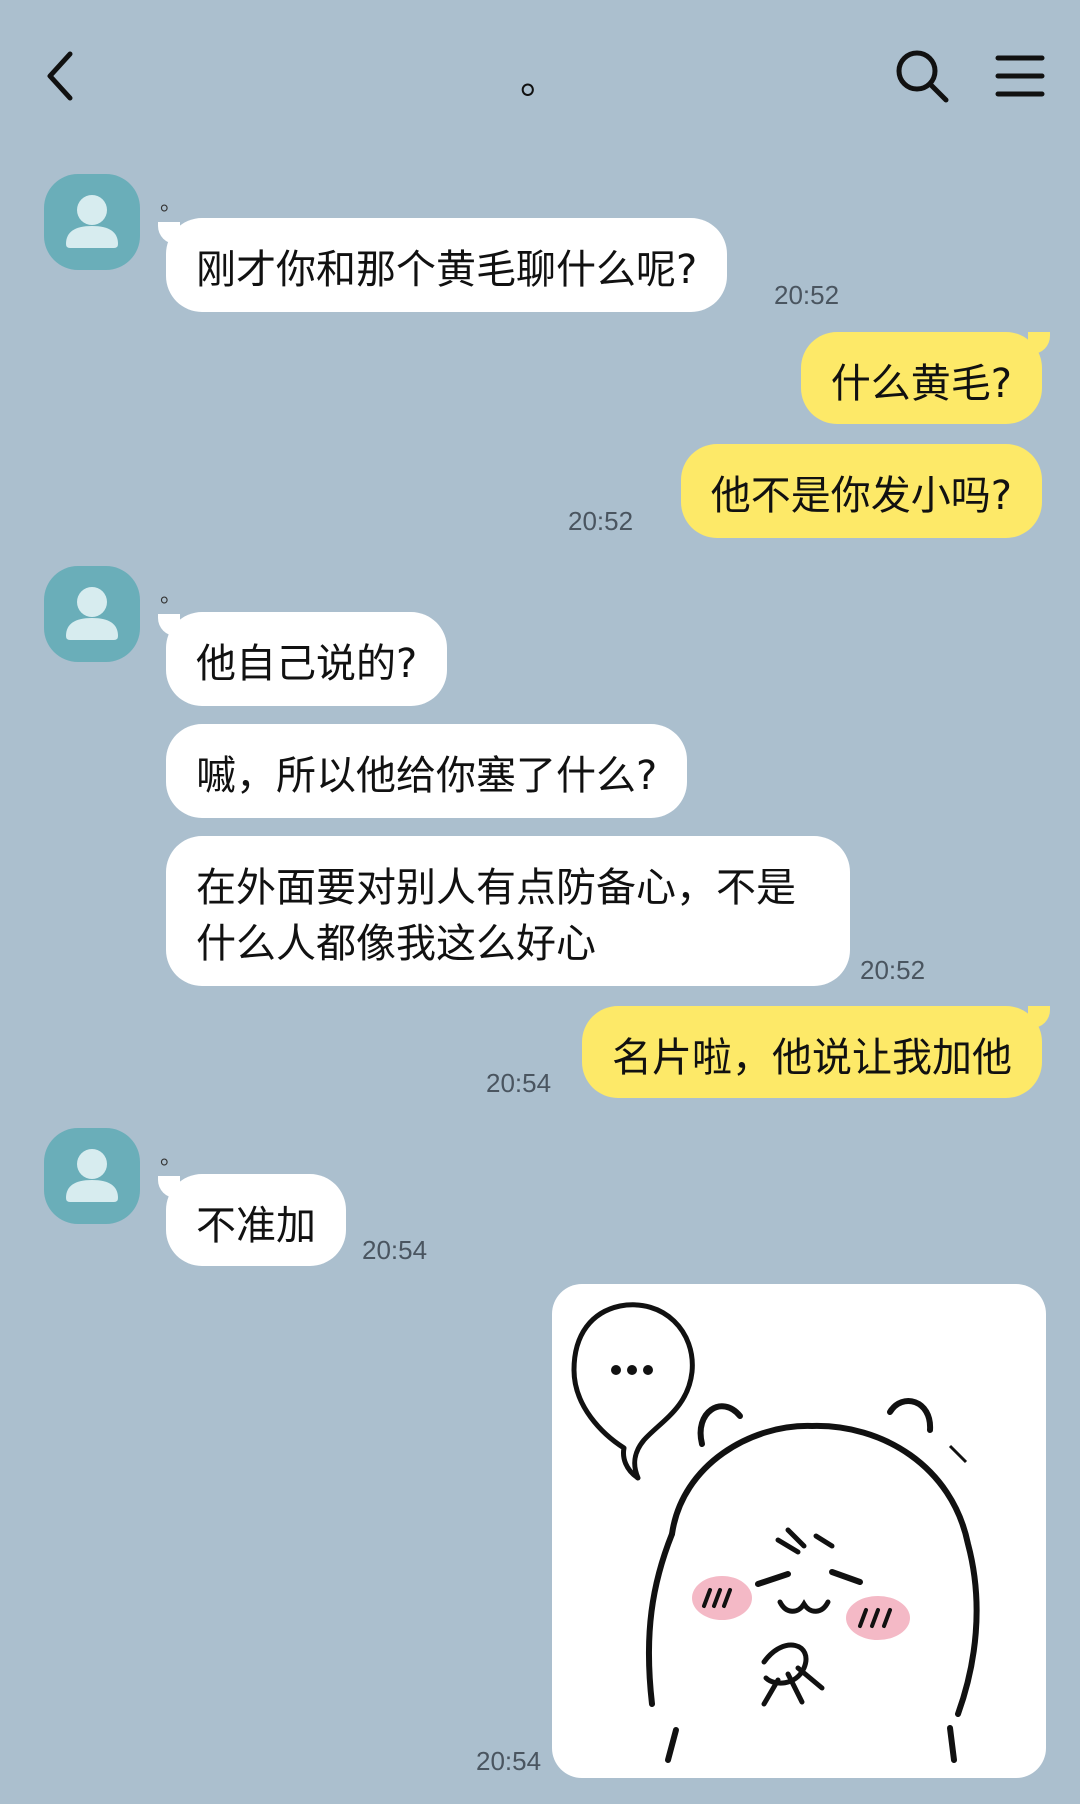 The image size is (1080, 1804). What do you see at coordinates (427, 771) in the screenshot?
I see `message-bubble: 嘁，所以他给你塞了什么?` at bounding box center [427, 771].